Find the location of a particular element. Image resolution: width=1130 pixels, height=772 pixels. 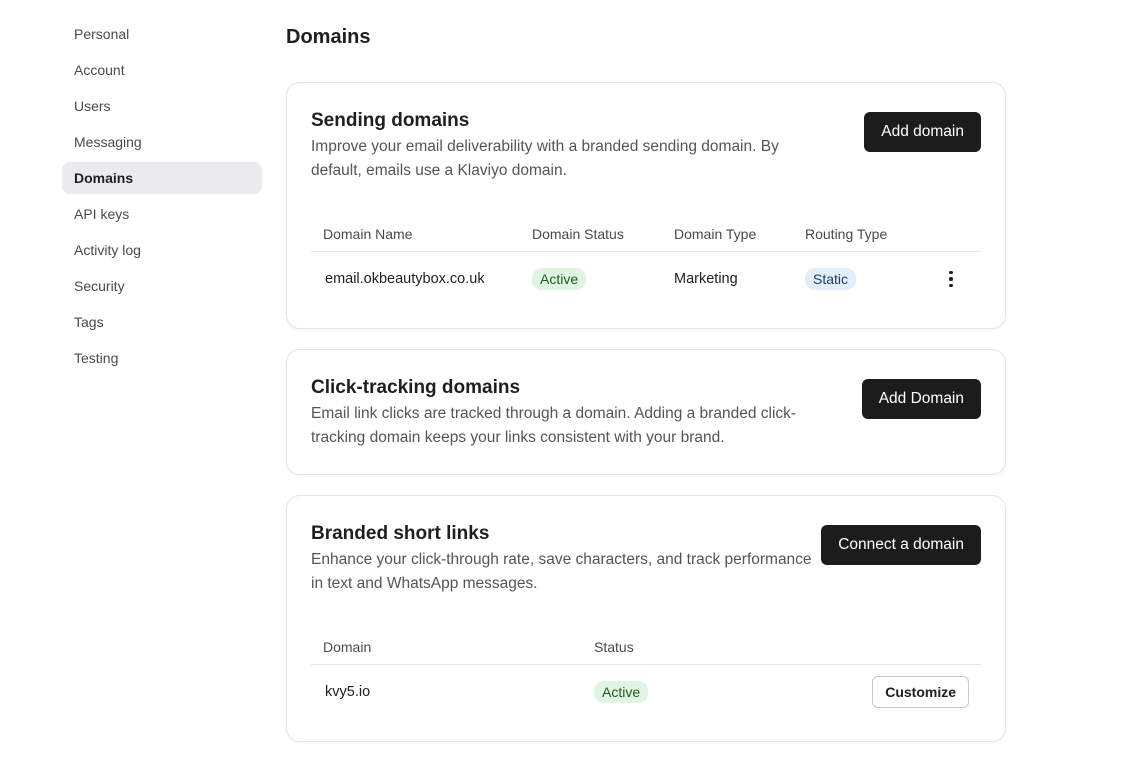

sidebar-item-tags: Tags is located at coordinates (162, 322).